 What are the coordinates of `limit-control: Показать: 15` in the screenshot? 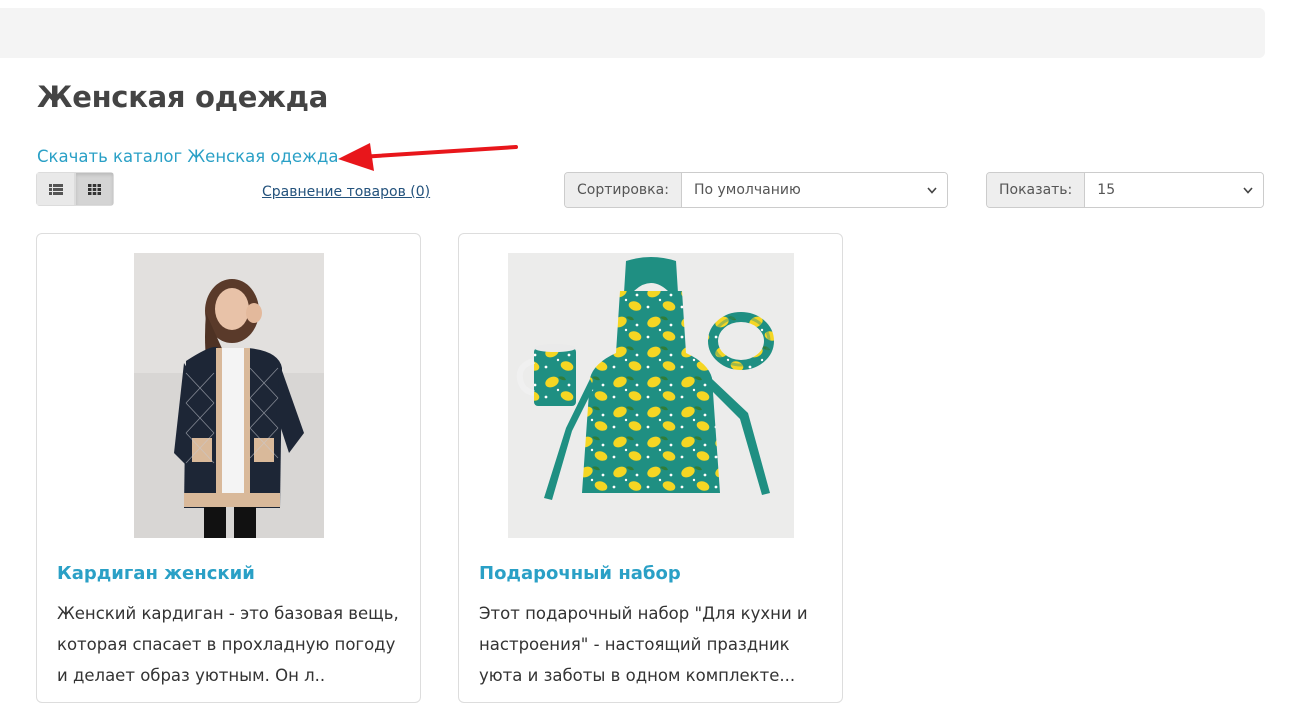 It's located at (1125, 190).